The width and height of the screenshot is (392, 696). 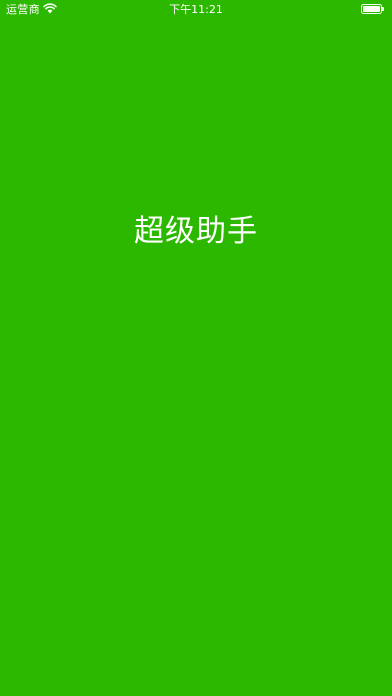 What do you see at coordinates (383, 9) in the screenshot?
I see `battery-tip` at bounding box center [383, 9].